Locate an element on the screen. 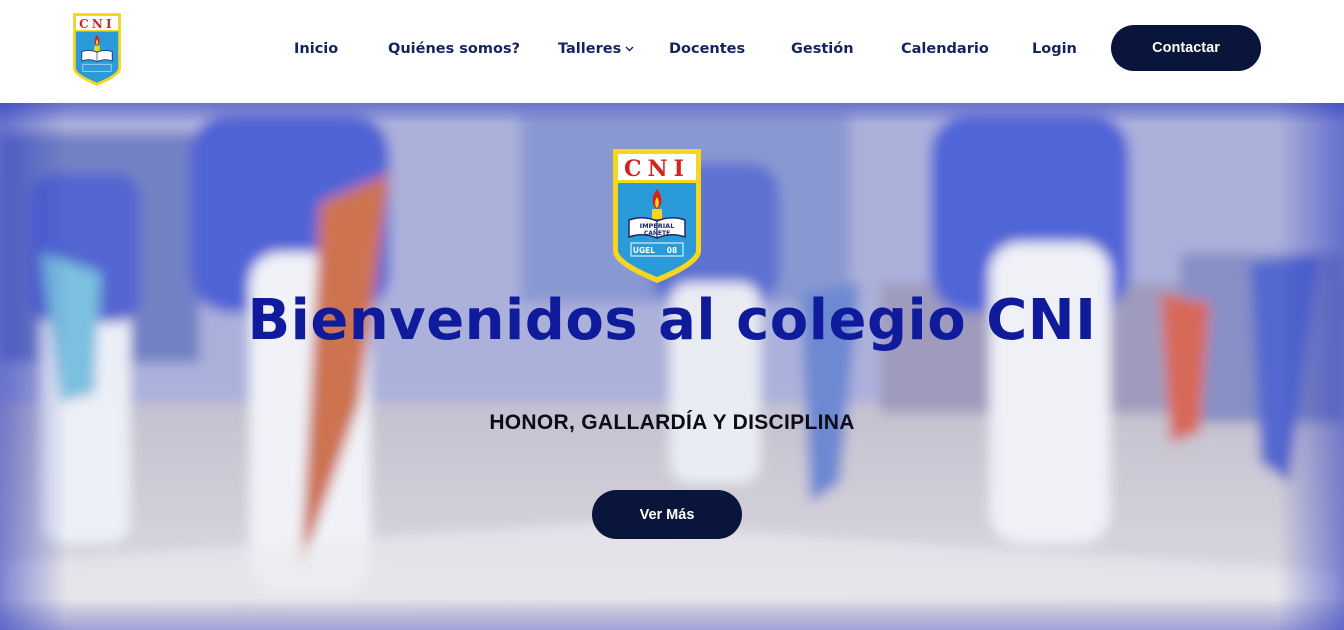 This screenshot has width=1344, height=630. nav-talleres: Talleres is located at coordinates (596, 49).